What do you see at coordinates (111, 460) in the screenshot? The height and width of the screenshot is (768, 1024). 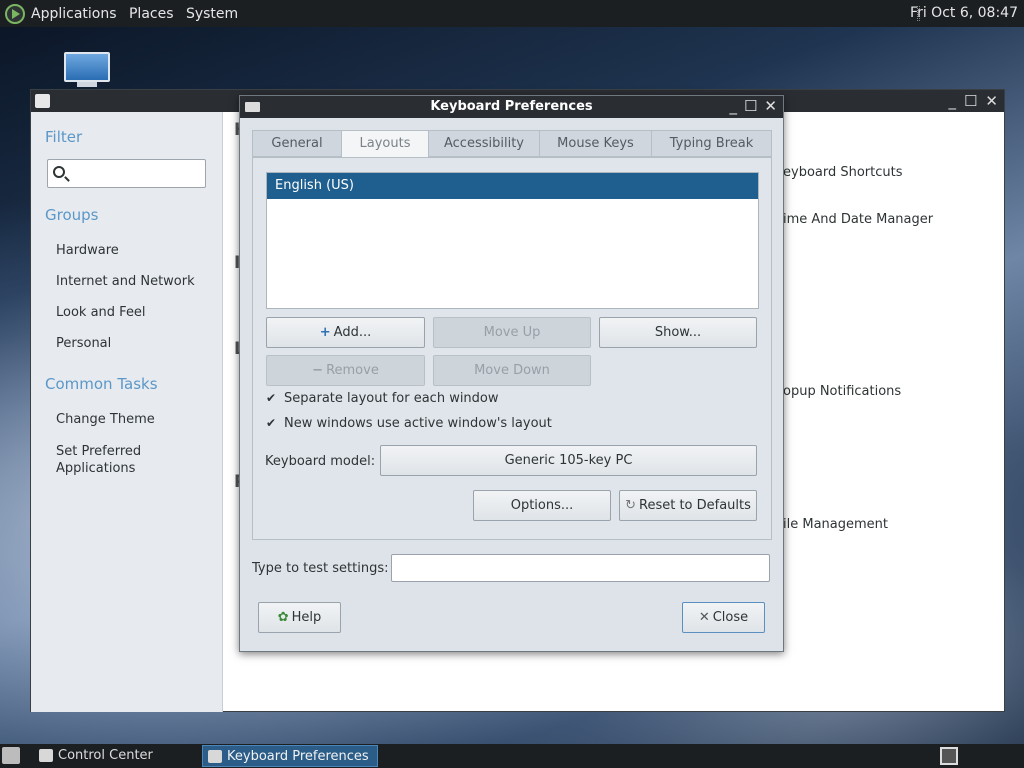 I see `task-set-preferred-applications: Set Preferred Applications` at bounding box center [111, 460].